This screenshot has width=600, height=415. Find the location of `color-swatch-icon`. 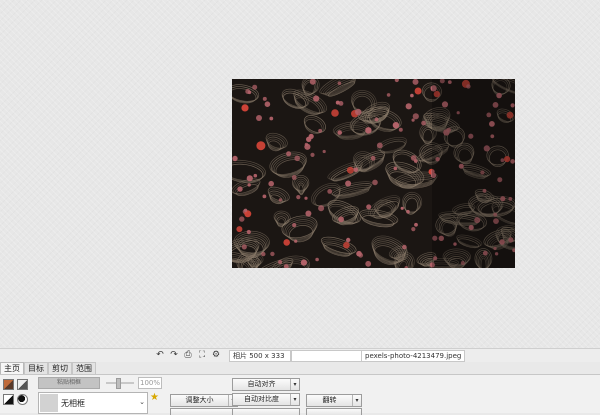

color-swatch-icon is located at coordinates (8, 384).